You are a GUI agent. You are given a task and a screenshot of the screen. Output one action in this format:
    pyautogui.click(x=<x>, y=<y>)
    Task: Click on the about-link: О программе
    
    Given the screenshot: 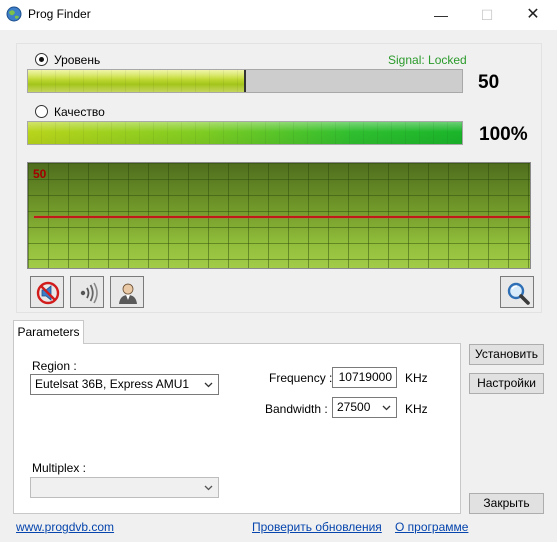 What is the action you would take?
    pyautogui.click(x=431, y=527)
    